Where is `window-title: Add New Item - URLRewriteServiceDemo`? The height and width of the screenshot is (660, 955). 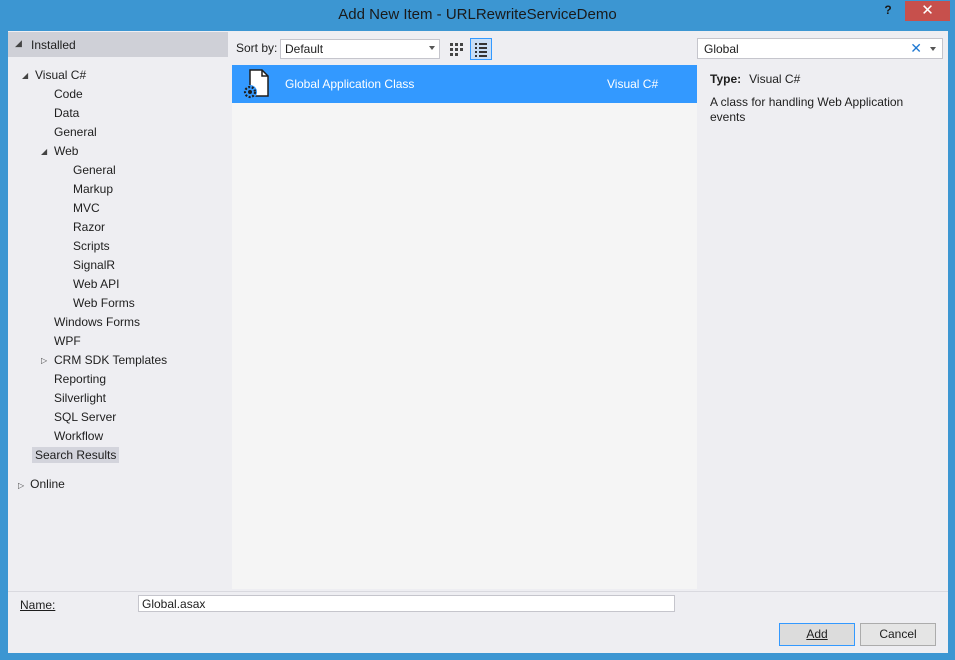 window-title: Add New Item - URLRewriteServiceDemo is located at coordinates (477, 14).